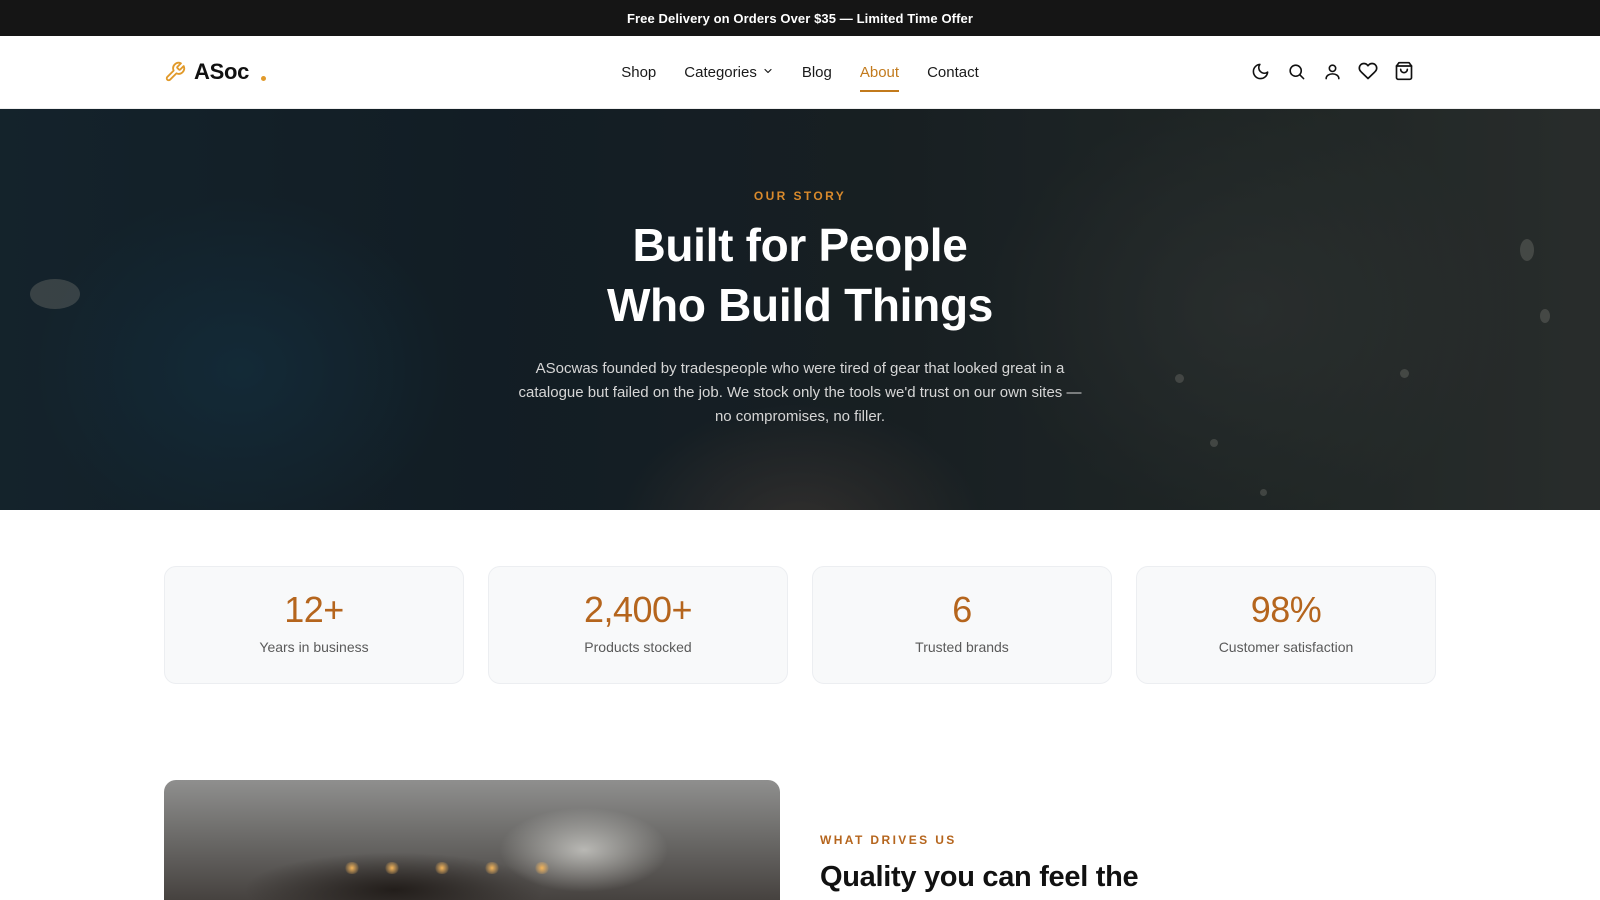 This screenshot has width=1600, height=900. Describe the element at coordinates (1296, 71) in the screenshot. I see `search-icon` at that location.